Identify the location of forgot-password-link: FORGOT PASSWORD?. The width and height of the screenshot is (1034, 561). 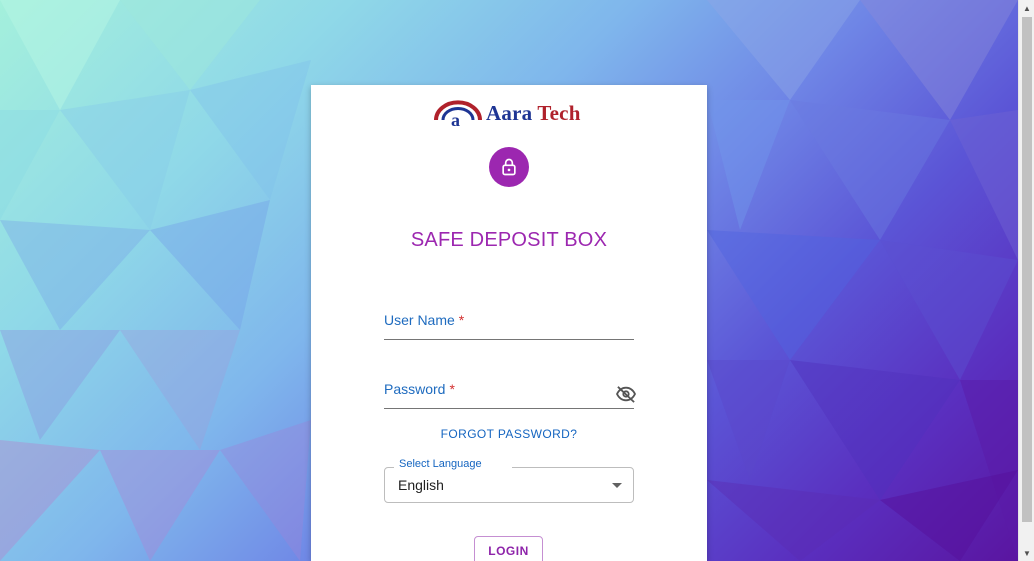
(509, 434).